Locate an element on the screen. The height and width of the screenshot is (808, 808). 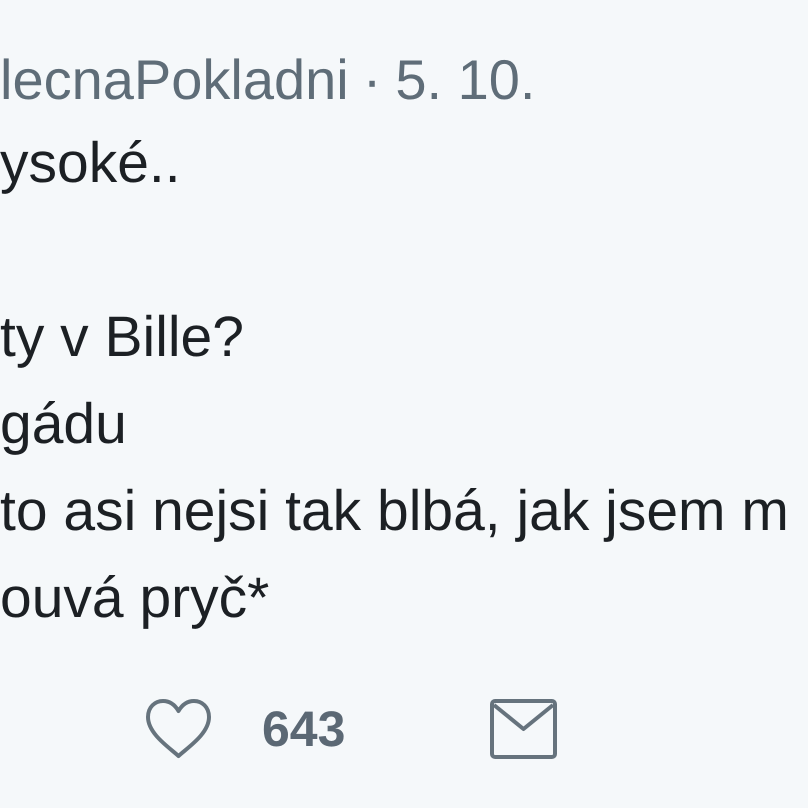
tweet-text-line: ysoké.. is located at coordinates (90, 163).